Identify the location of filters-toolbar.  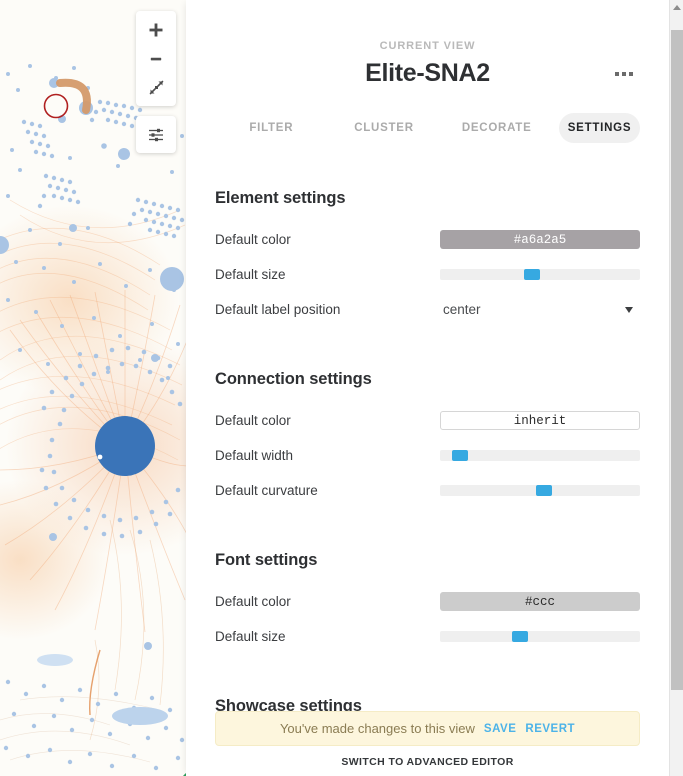
(156, 134).